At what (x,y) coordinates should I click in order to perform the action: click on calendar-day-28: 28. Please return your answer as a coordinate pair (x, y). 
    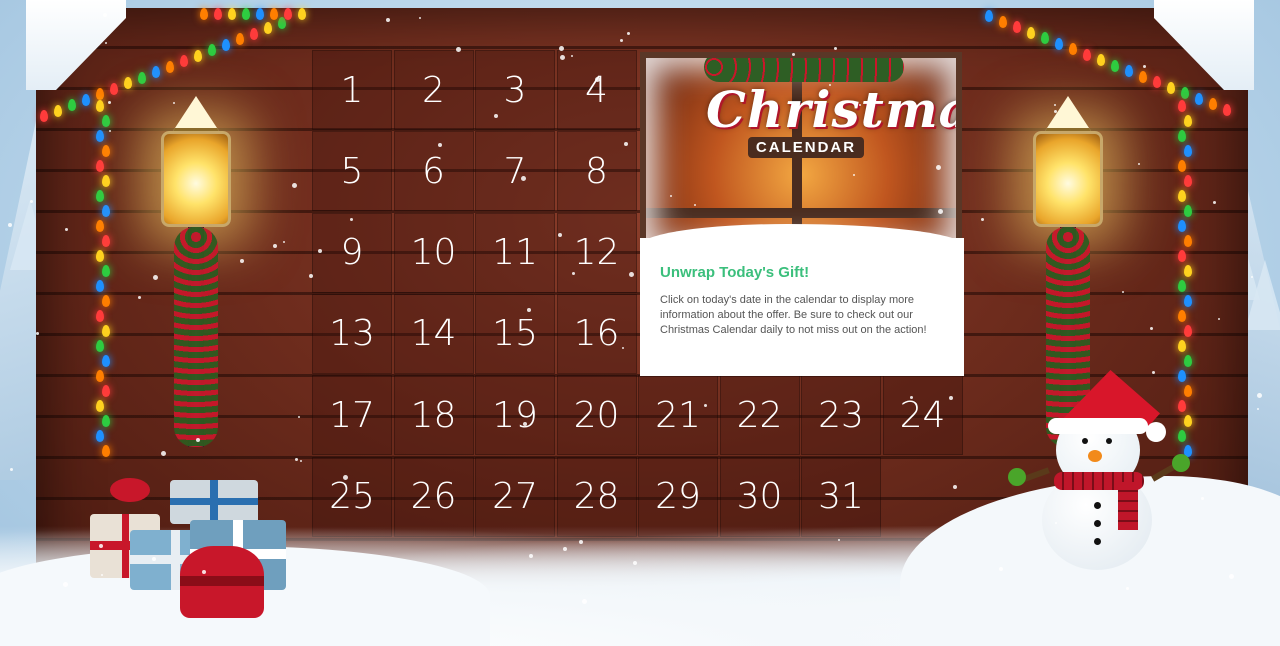
    Looking at the image, I should click on (596, 496).